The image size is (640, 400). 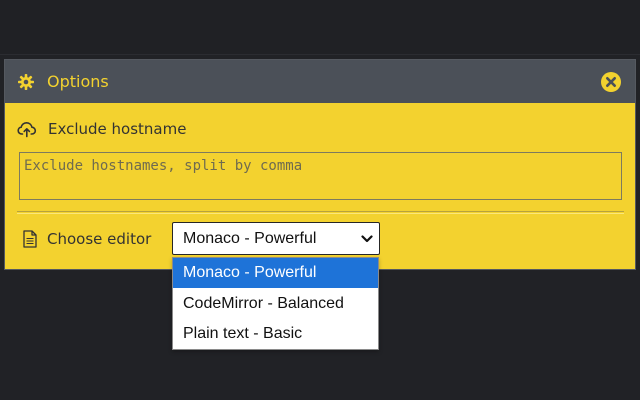 I want to click on top-bar, so click(x=320, y=27).